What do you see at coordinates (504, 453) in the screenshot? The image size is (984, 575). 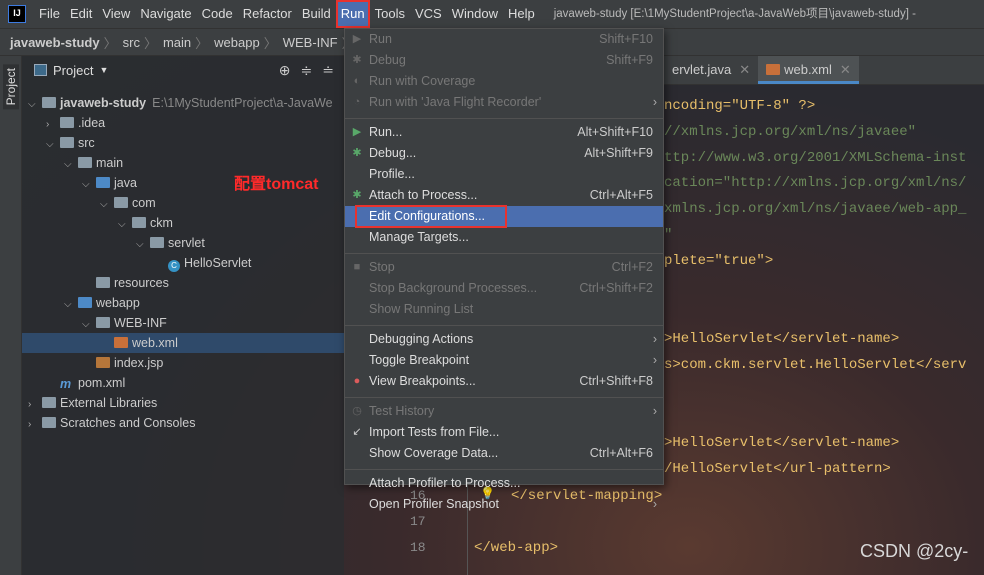 I see `menu-item-show-coverage-data: Show Coverage Data... Ctrl+Alt+F6` at bounding box center [504, 453].